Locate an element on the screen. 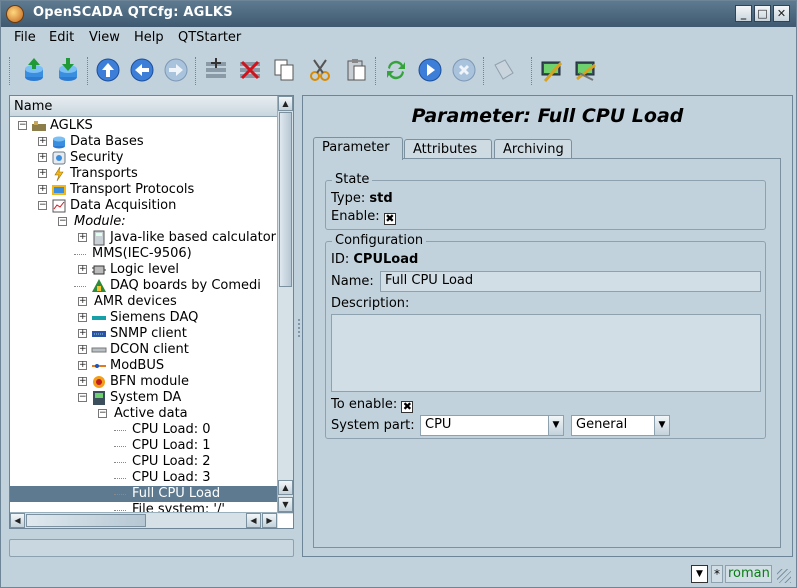 The width and height of the screenshot is (797, 588). status-dropdown: ▼ is located at coordinates (699, 574).